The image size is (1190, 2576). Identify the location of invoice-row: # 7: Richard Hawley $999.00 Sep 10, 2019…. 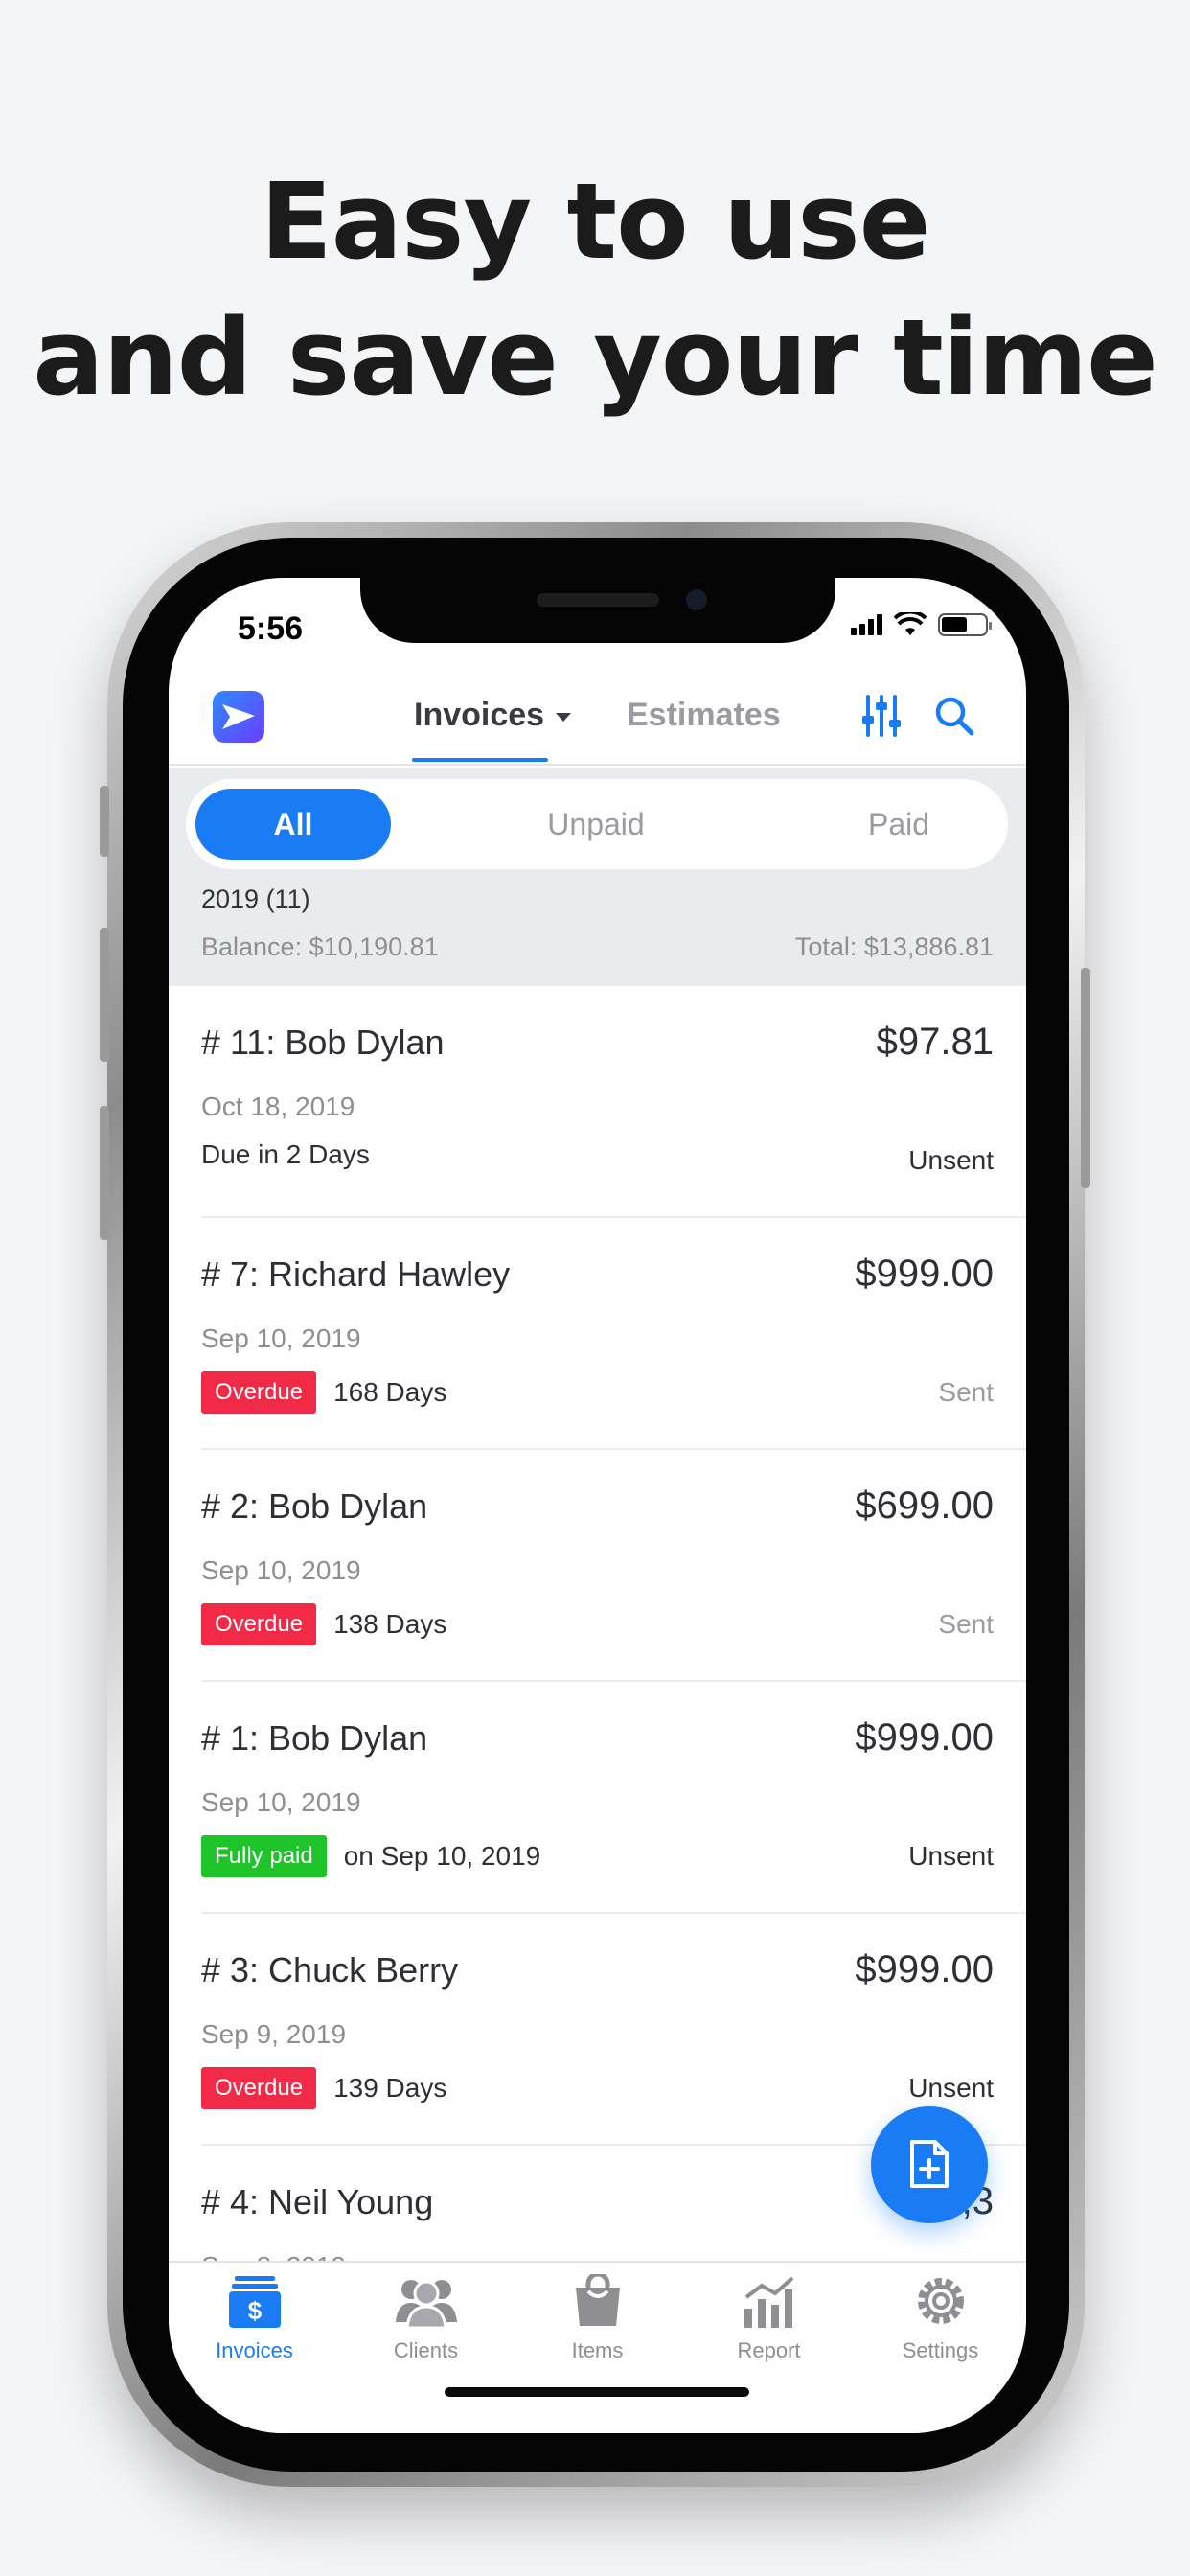
(614, 1334).